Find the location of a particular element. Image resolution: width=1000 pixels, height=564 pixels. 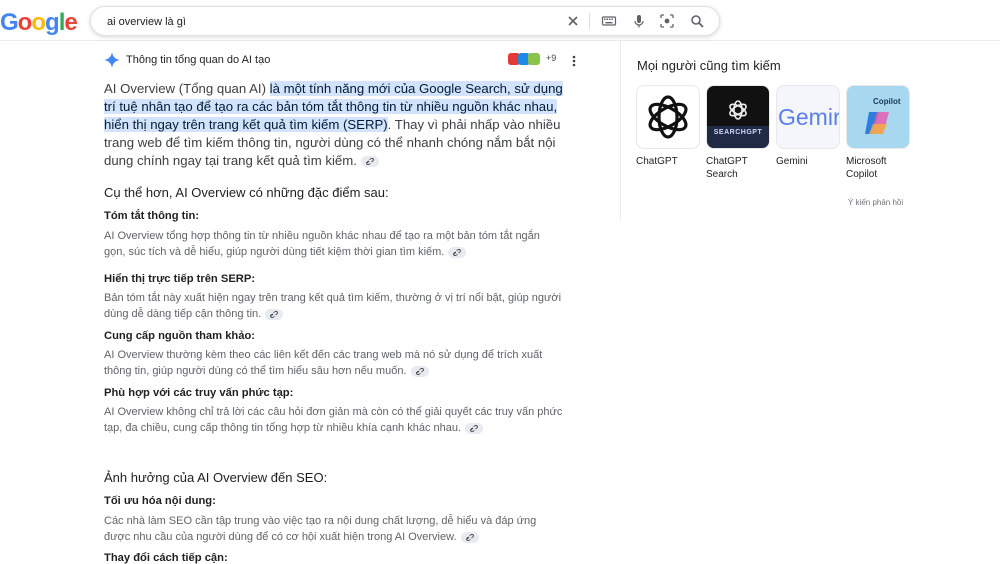

related-card-chatgpt: ChatGPT is located at coordinates (668, 126).